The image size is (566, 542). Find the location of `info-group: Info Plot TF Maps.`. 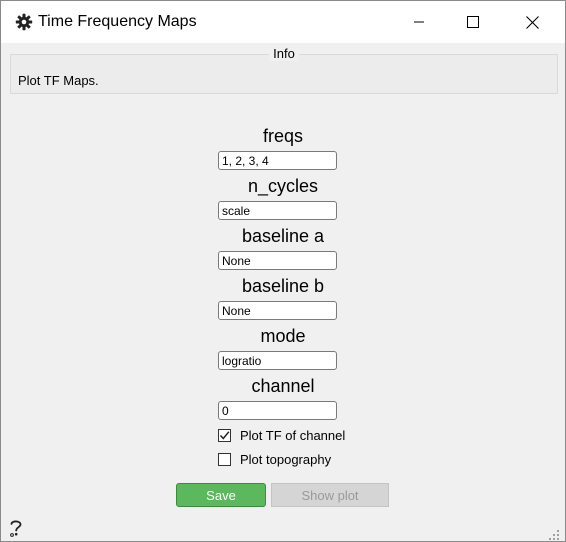

info-group: Info Plot TF Maps. is located at coordinates (284, 70).